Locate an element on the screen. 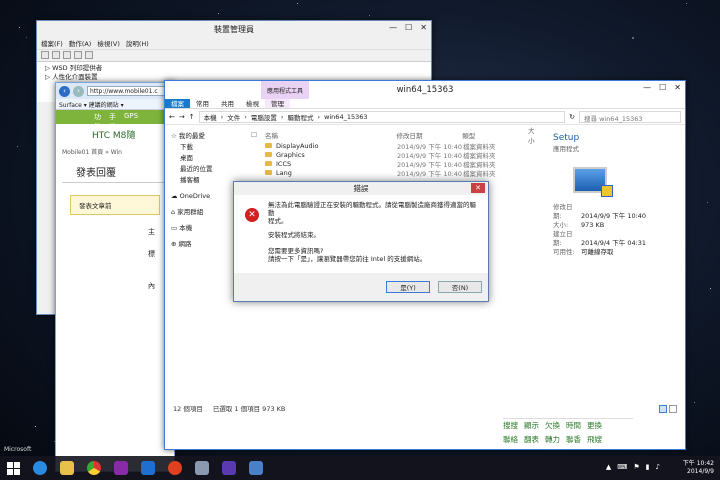 This screenshot has height=480, width=720. explorer-titlebar: 應用程式工具 win64_15363 — ☐ ✕ is located at coordinates (425, 90).